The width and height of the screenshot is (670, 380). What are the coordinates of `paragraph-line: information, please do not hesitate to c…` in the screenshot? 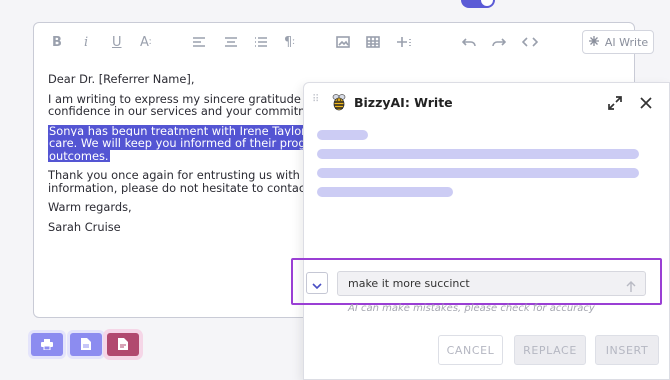 It's located at (189, 187).